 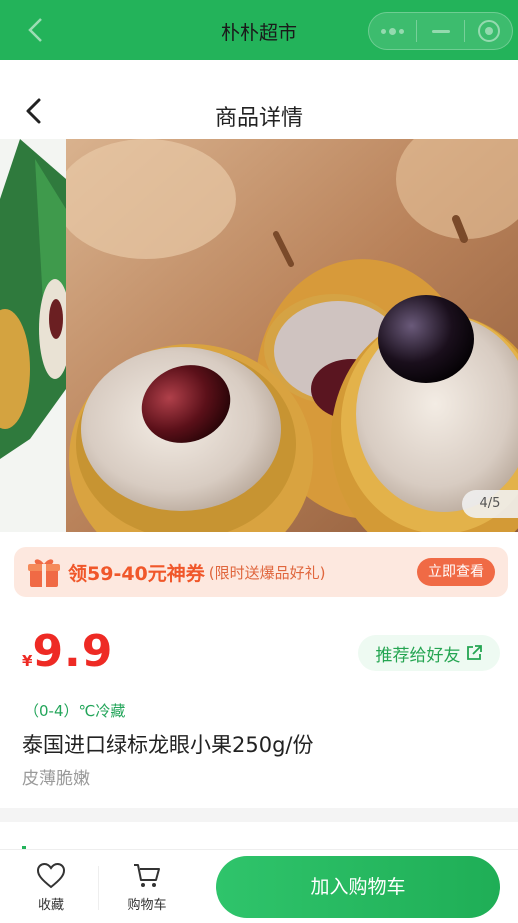 I want to click on section-divider, so click(x=259, y=815).